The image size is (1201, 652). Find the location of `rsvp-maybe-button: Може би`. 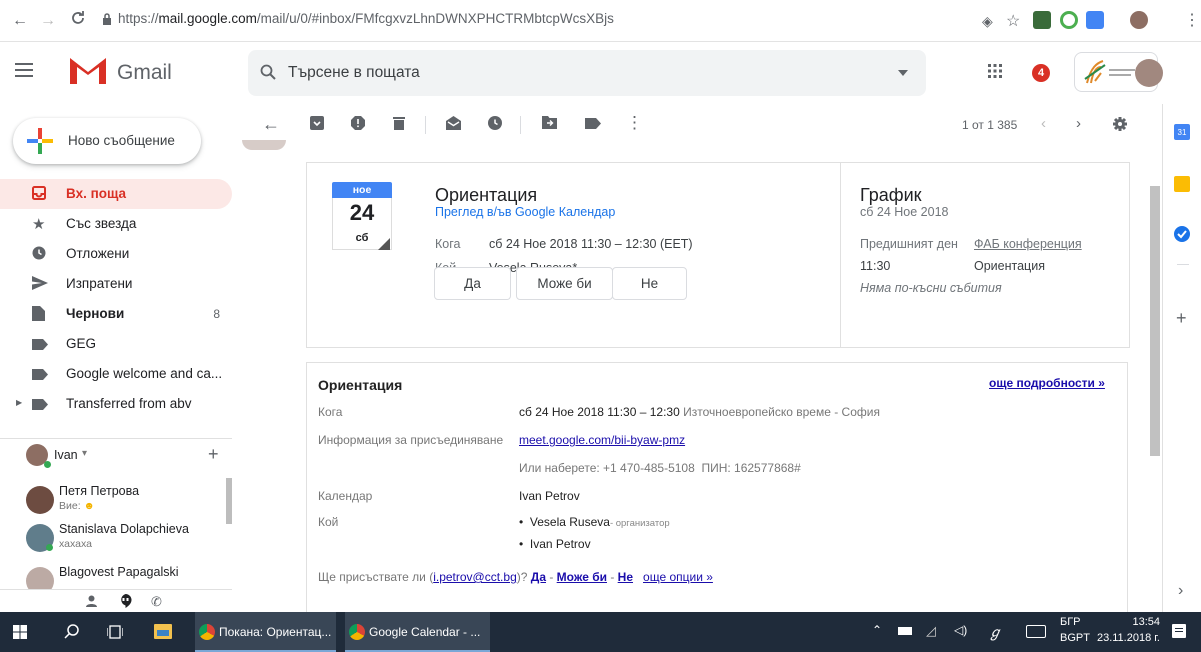

rsvp-maybe-button: Може би is located at coordinates (564, 283).